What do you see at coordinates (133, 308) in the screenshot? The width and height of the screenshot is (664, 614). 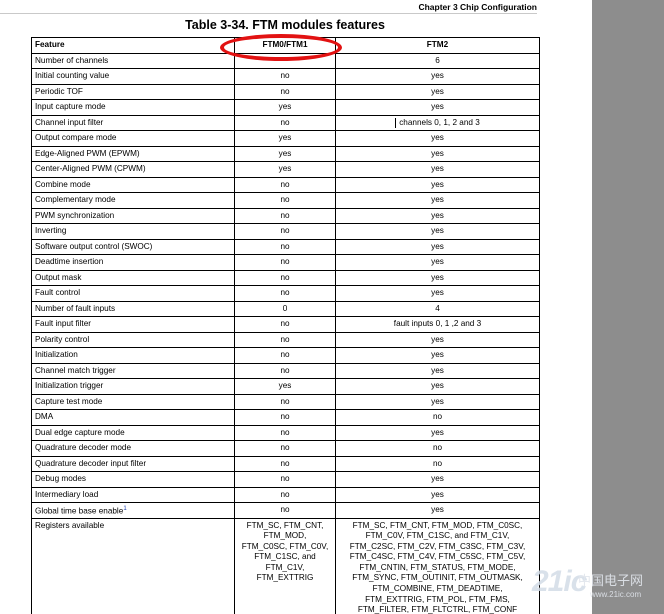 I see `feature-cell: Number of fault inputs` at bounding box center [133, 308].